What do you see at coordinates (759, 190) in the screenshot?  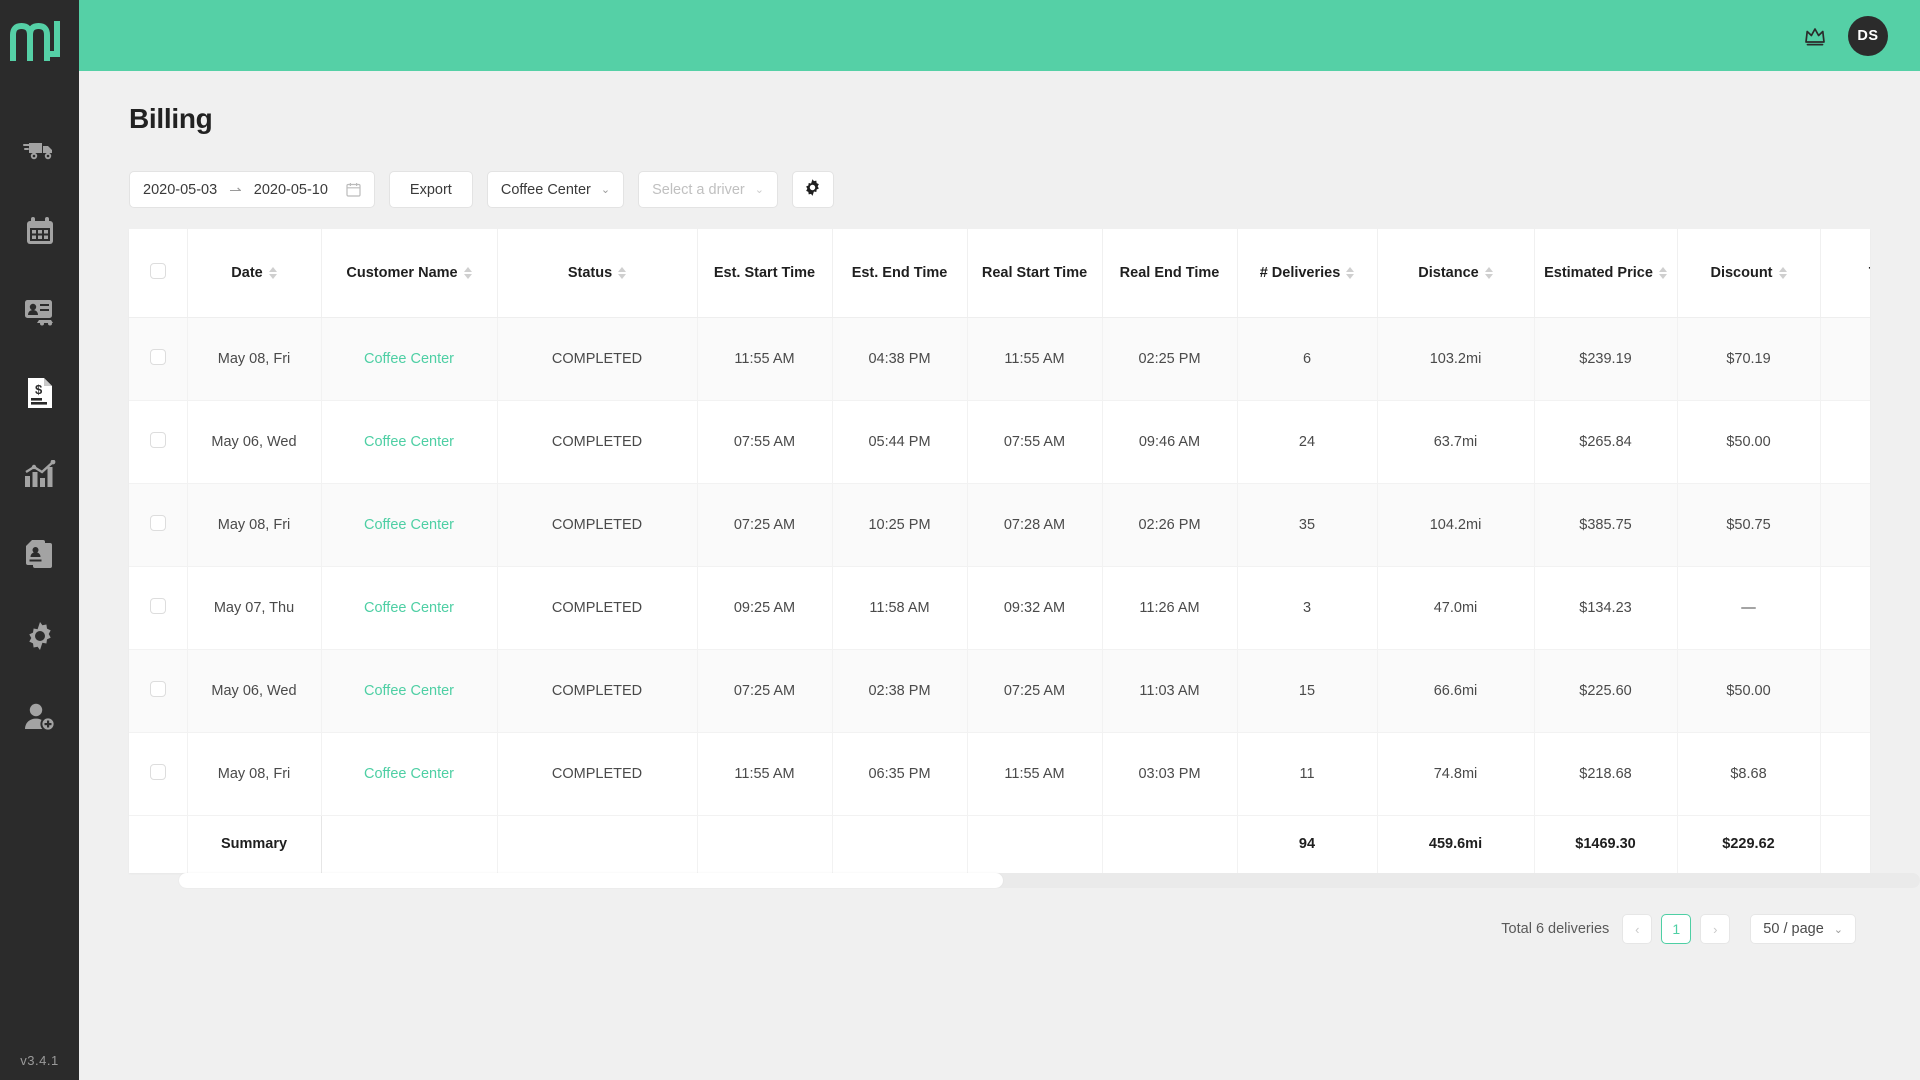 I see `chevron-down-icon: ⌄` at bounding box center [759, 190].